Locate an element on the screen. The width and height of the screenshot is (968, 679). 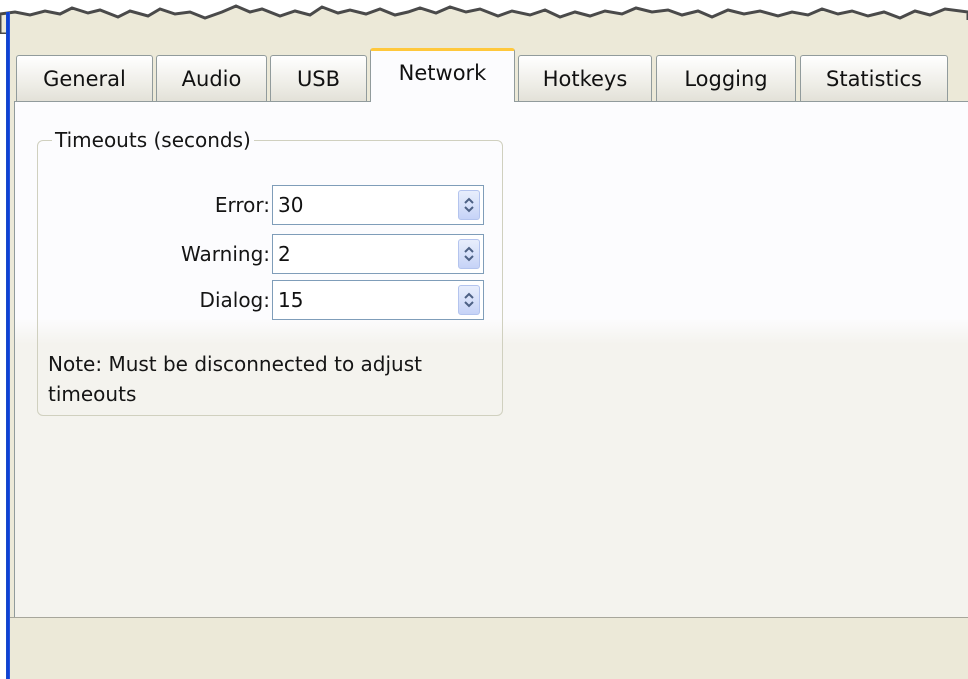
tab-label: USB is located at coordinates (318, 78).